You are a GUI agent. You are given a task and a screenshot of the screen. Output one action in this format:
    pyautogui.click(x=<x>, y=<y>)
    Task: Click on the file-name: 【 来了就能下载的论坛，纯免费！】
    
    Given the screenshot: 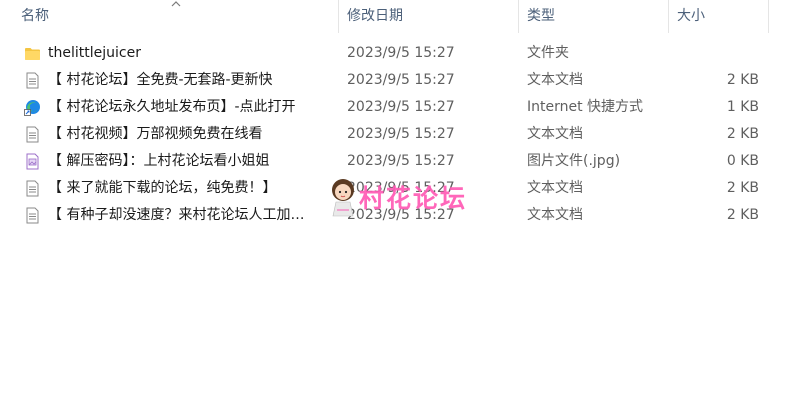 What is the action you would take?
    pyautogui.click(x=162, y=188)
    